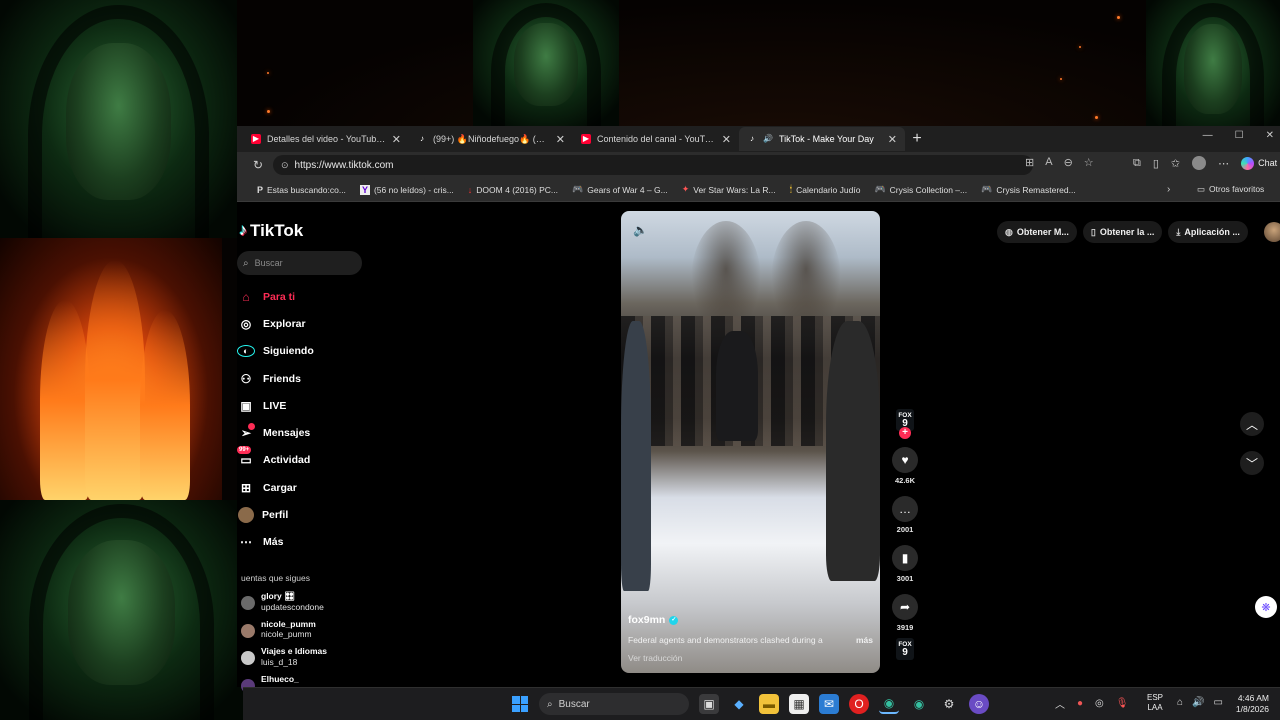 The image size is (1280, 720). I want to click on url-field: ⊙ https://www.tiktok.com, so click(653, 165).